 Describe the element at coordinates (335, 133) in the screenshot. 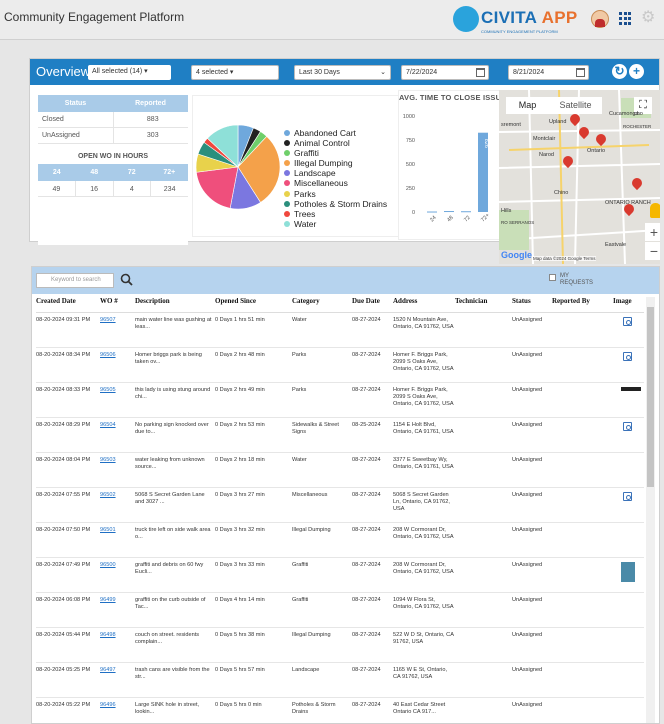

I see `legend-item: Abandoned Cart` at that location.